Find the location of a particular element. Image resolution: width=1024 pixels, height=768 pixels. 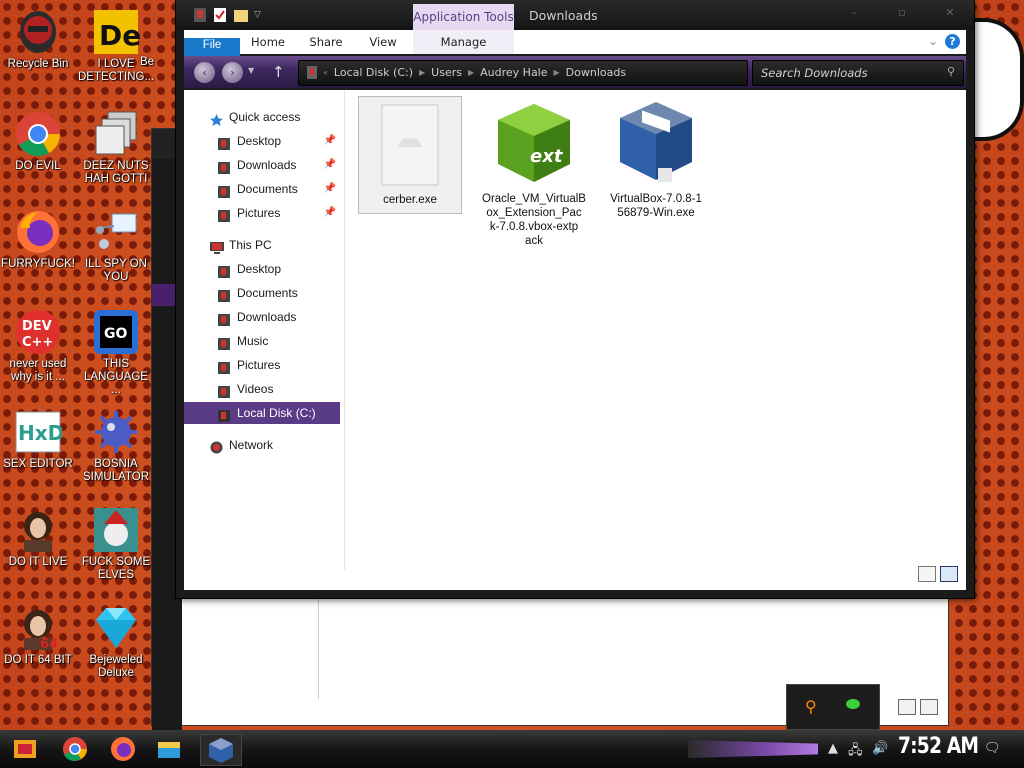

nav-pc-videos: Videos is located at coordinates (262, 389).